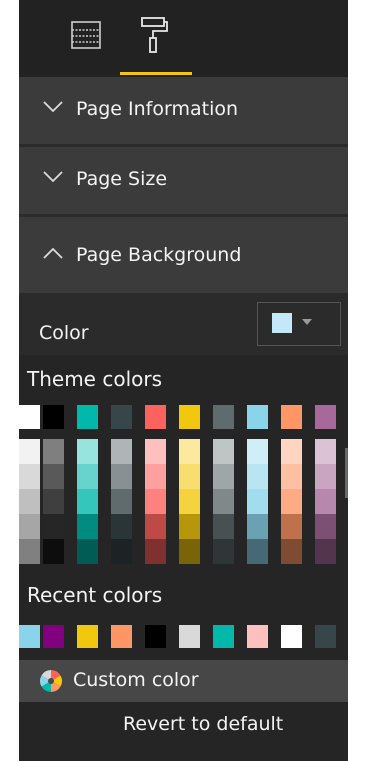 Image resolution: width=366 pixels, height=761 pixels. I want to click on section-page-size: Page Size, so click(183, 182).